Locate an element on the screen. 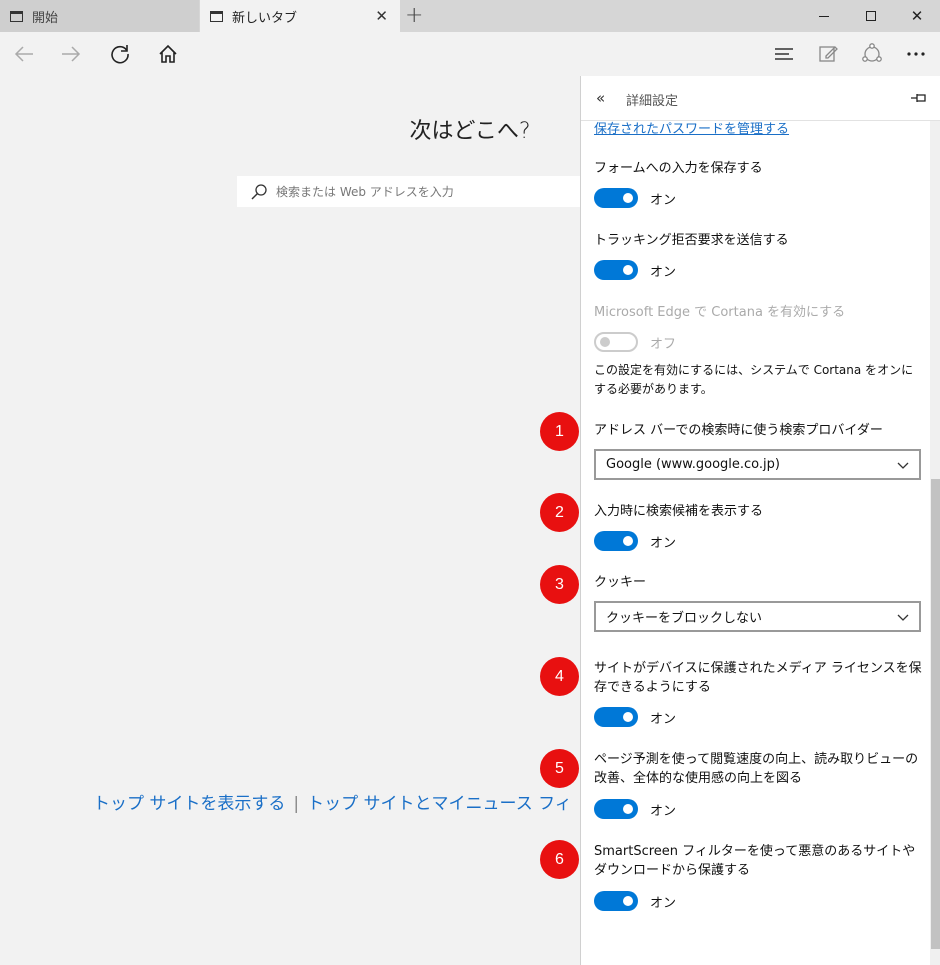 This screenshot has height=965, width=940. top-sites-links: トップ サイトを表示する | トップ サイトとマイニュース フィ is located at coordinates (332, 801).